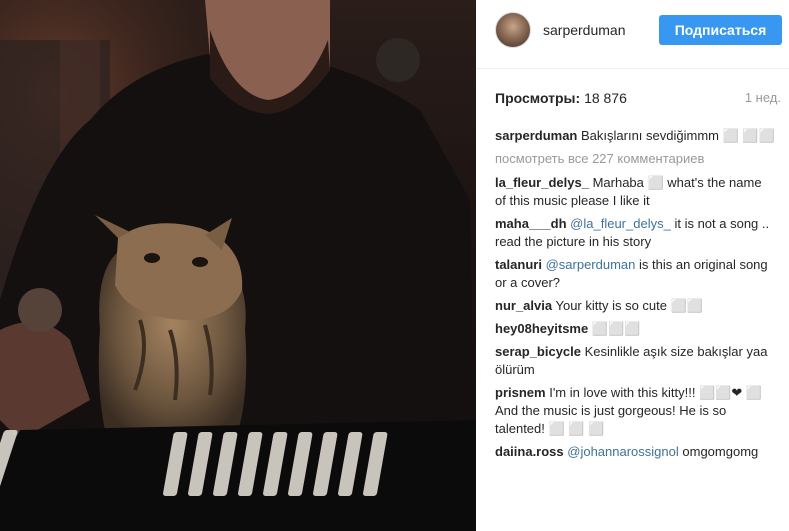 This screenshot has height=531, width=789. I want to click on comment-username: hey08heyitsme, so click(541, 328).